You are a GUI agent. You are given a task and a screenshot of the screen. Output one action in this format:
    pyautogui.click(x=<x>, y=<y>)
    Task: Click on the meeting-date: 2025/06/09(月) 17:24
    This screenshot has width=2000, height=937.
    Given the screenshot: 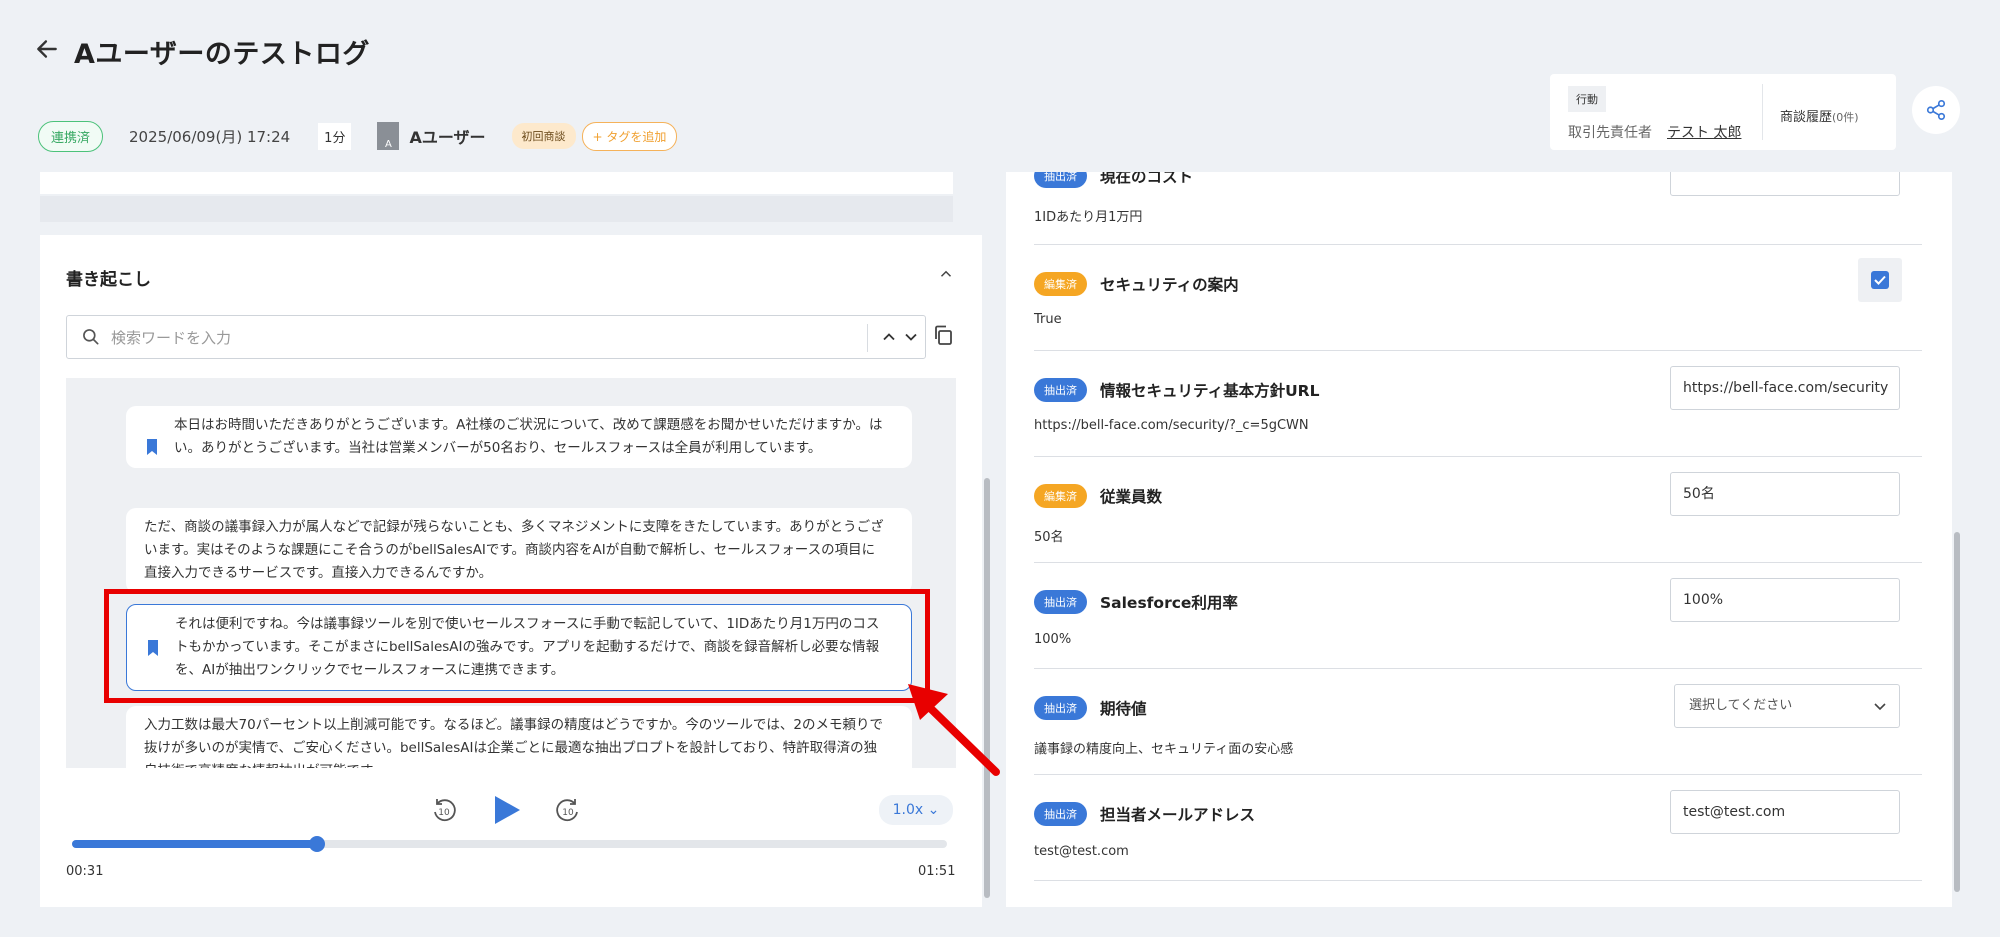 What is the action you would take?
    pyautogui.click(x=210, y=136)
    